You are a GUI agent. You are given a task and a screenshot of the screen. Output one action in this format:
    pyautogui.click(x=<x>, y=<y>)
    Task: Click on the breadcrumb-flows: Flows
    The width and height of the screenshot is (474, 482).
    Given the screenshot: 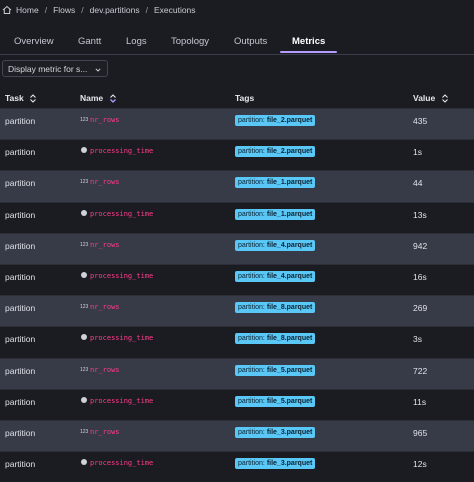 What is the action you would take?
    pyautogui.click(x=64, y=10)
    